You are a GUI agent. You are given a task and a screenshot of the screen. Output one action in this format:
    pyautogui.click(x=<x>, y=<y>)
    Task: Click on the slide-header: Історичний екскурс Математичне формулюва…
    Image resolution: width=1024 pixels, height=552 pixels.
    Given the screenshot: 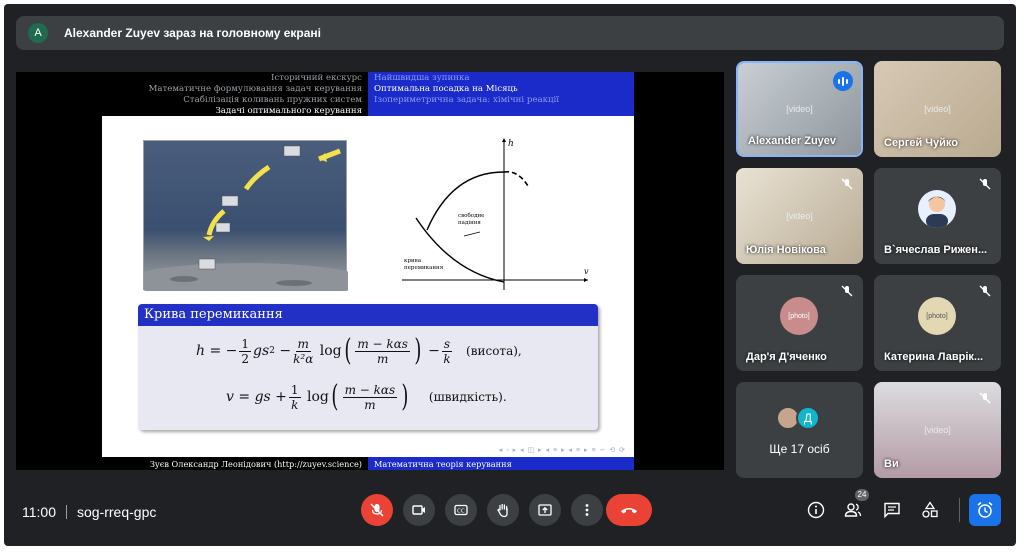 What is the action you would take?
    pyautogui.click(x=368, y=94)
    